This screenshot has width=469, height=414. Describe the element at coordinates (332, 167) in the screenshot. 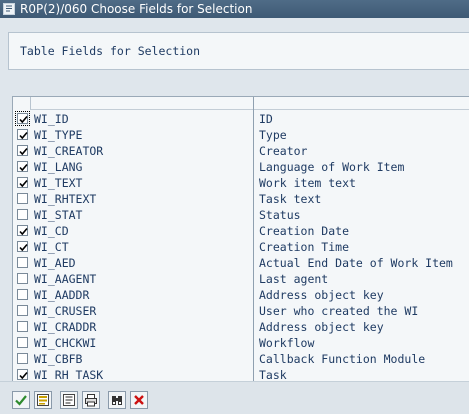

I see `field-description: Language of Work Item` at that location.